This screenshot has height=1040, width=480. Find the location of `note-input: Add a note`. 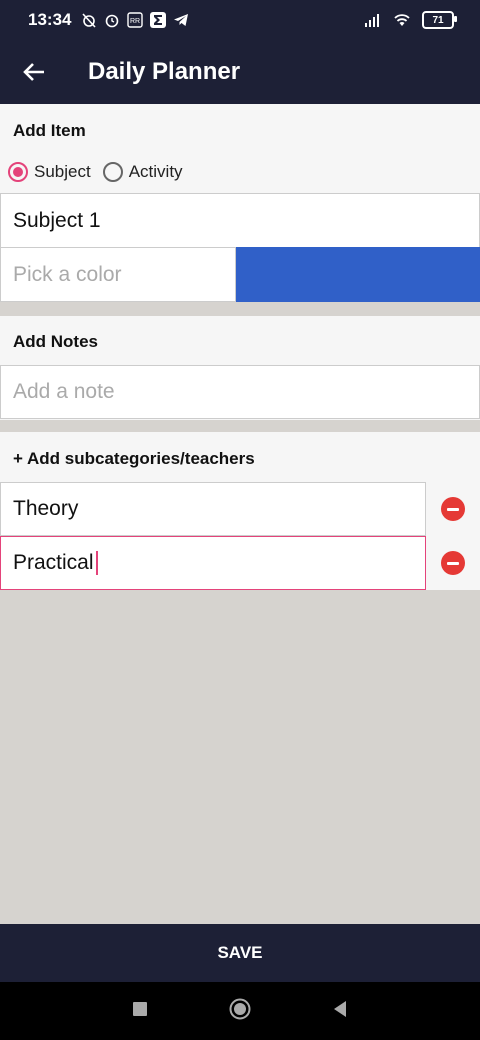

note-input: Add a note is located at coordinates (240, 392).